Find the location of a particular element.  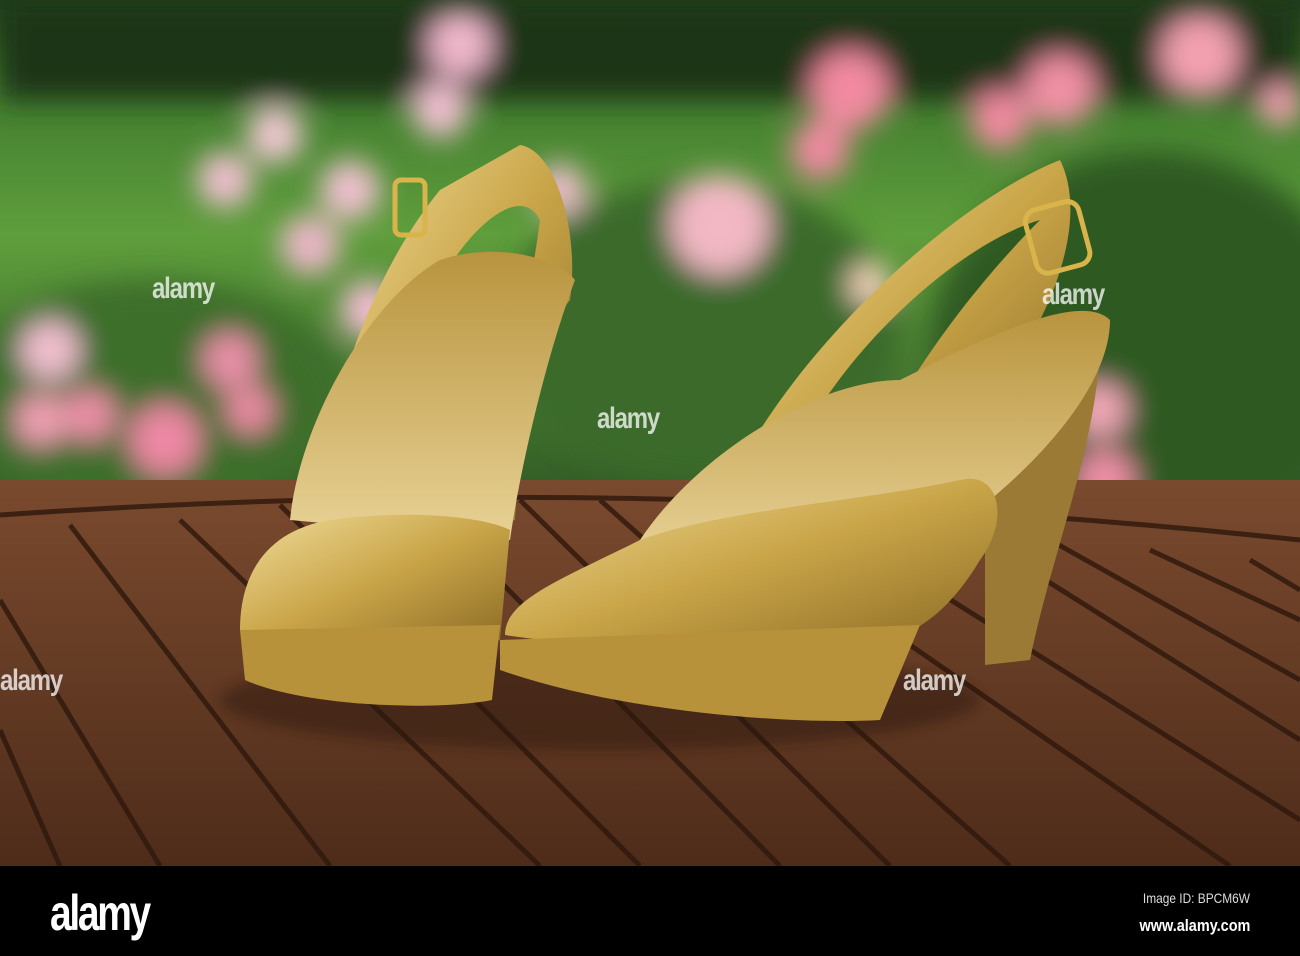

image-id: Image ID: BPCM6W is located at coordinates (1196, 898).